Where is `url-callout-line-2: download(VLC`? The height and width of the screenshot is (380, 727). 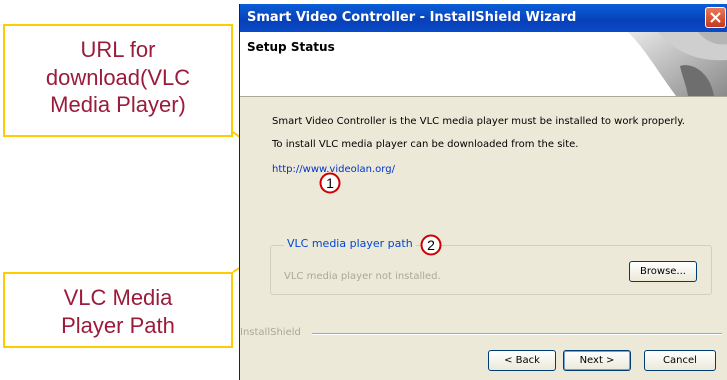 url-callout-line-2: download(VLC is located at coordinates (118, 77).